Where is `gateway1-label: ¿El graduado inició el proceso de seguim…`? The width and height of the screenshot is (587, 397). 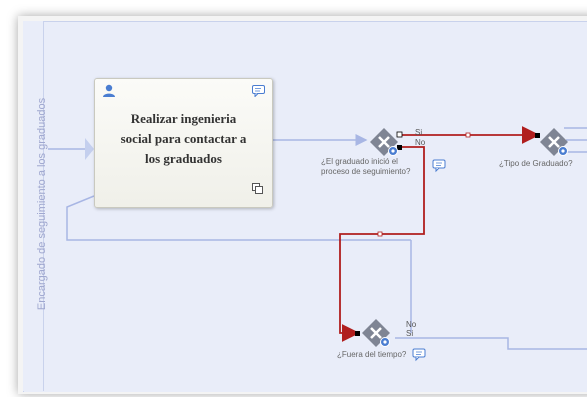 gateway1-label: ¿El graduado inició el proceso de seguim… is located at coordinates (376, 167).